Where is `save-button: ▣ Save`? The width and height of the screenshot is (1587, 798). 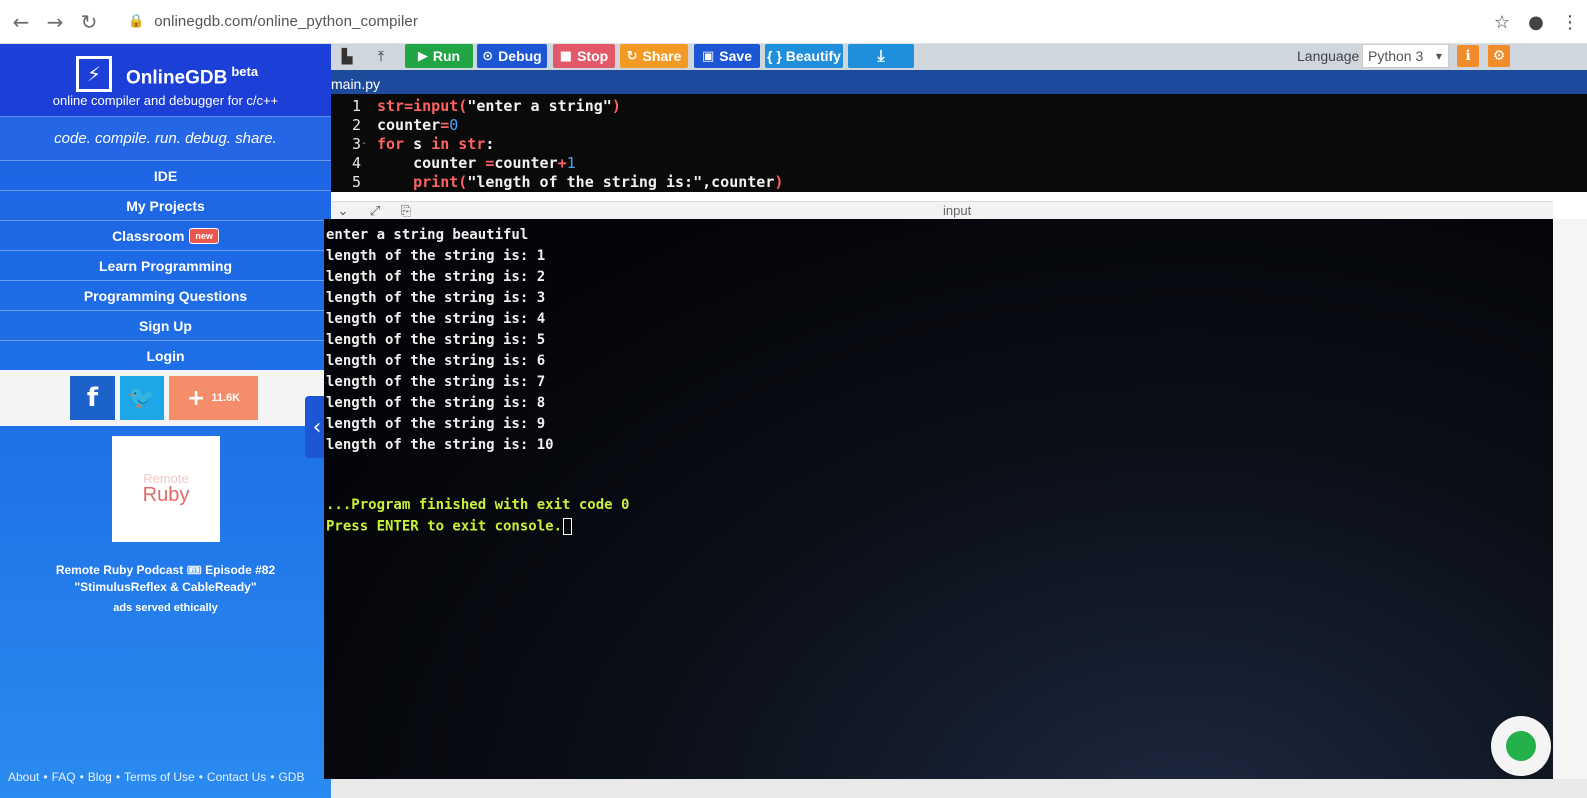
save-button: ▣ Save is located at coordinates (727, 56).